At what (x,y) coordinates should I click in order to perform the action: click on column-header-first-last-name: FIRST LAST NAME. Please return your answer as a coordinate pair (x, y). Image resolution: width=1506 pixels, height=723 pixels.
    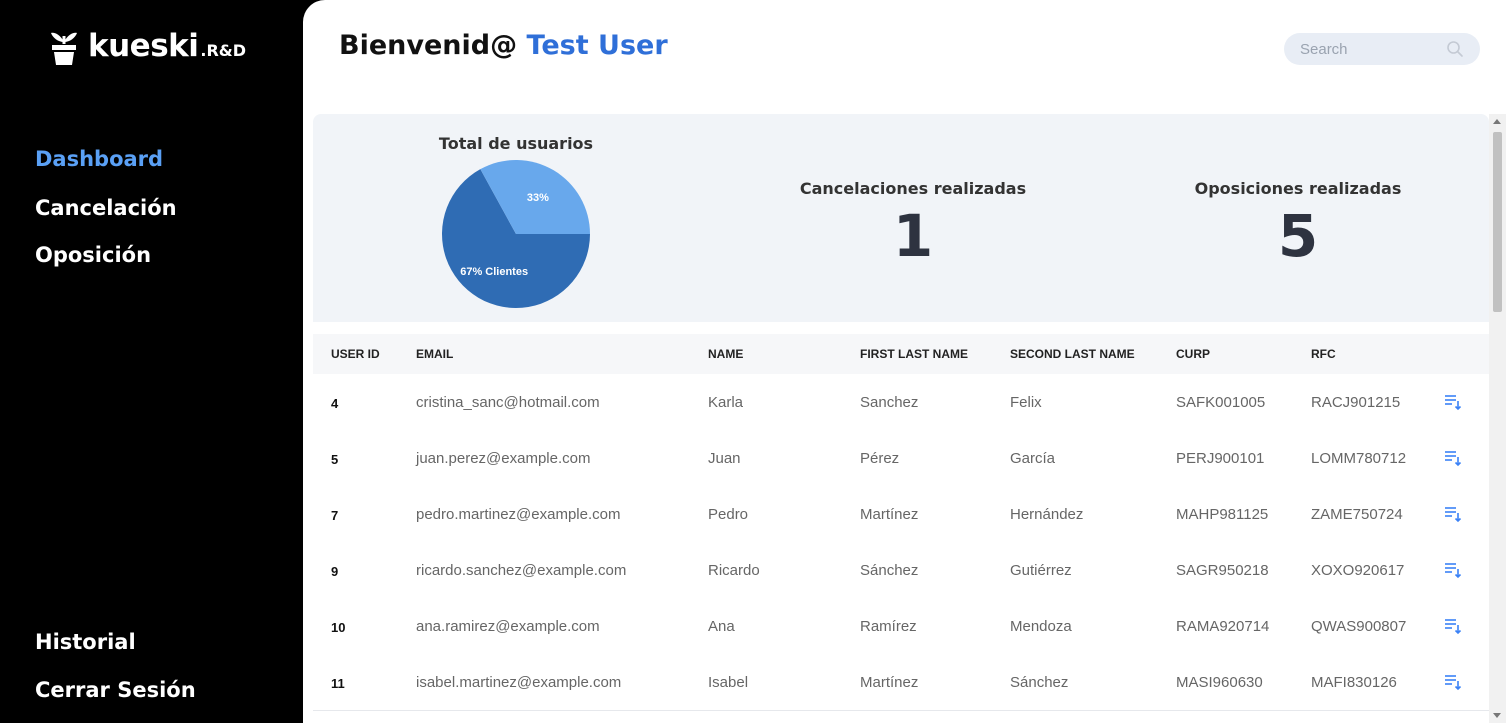
    Looking at the image, I should click on (914, 354).